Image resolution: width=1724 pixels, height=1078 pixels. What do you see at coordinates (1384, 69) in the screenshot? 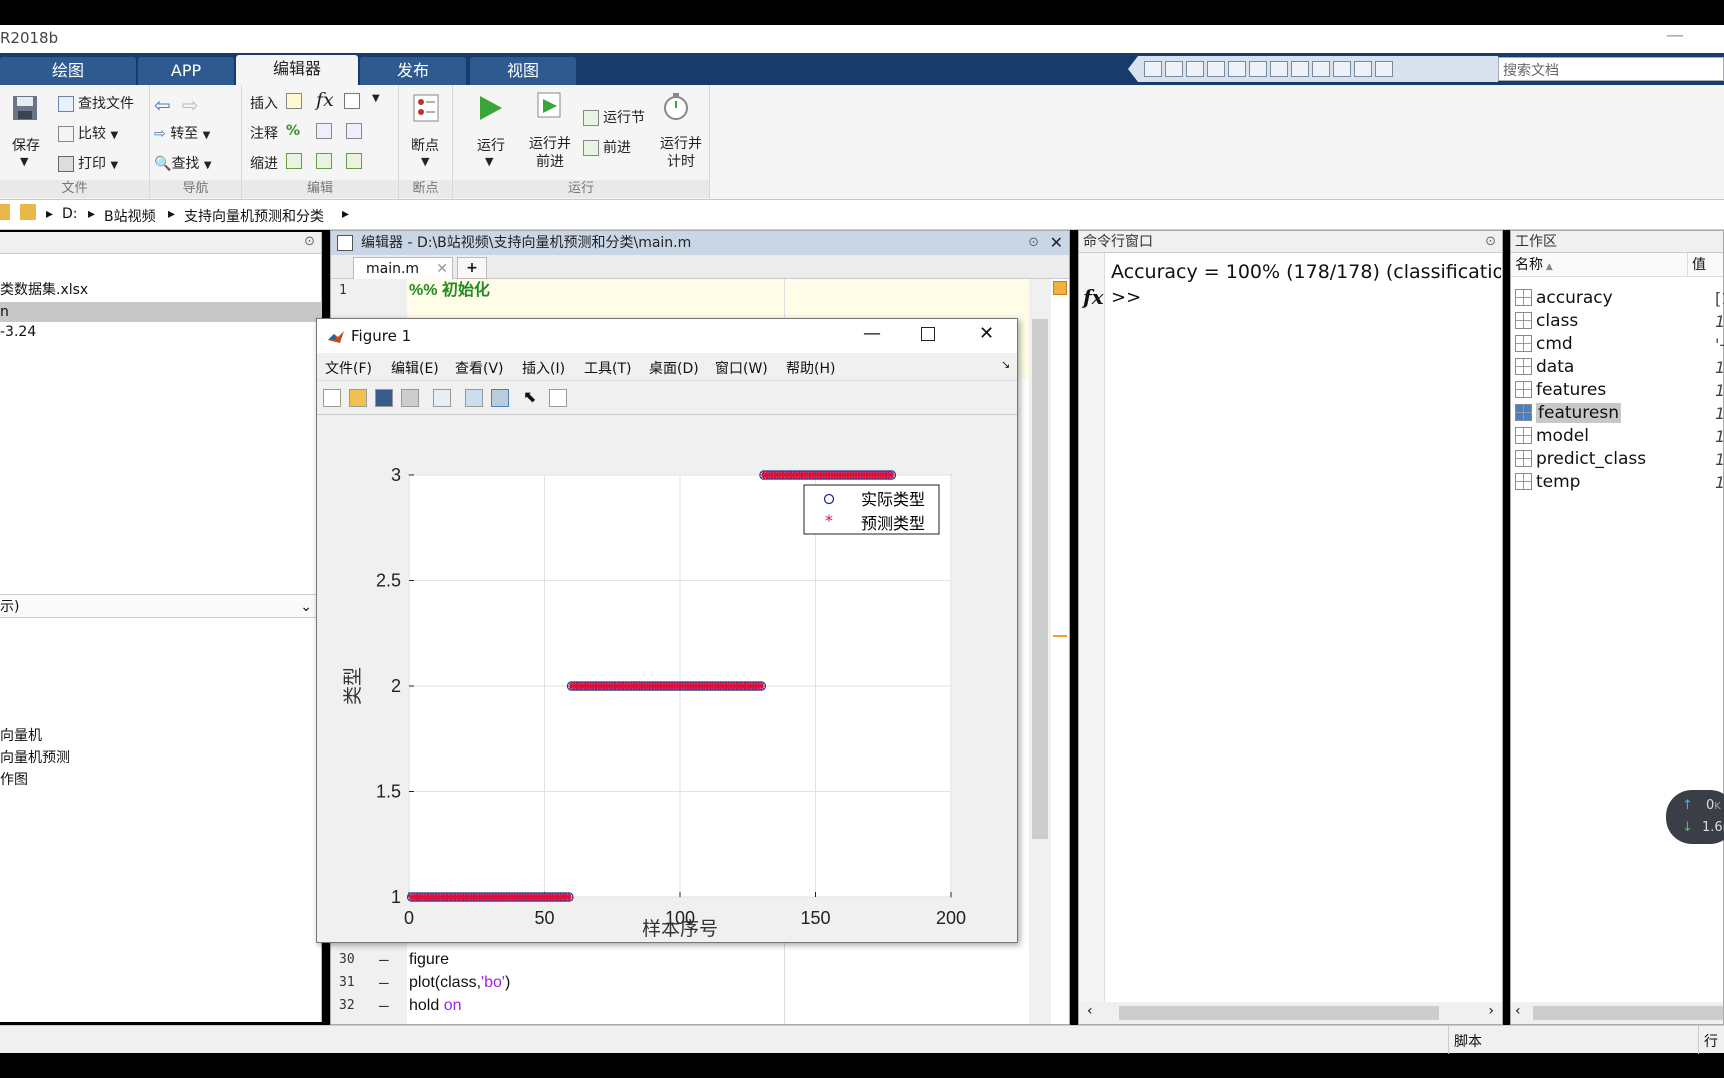
I see `expand-icon` at bounding box center [1384, 69].